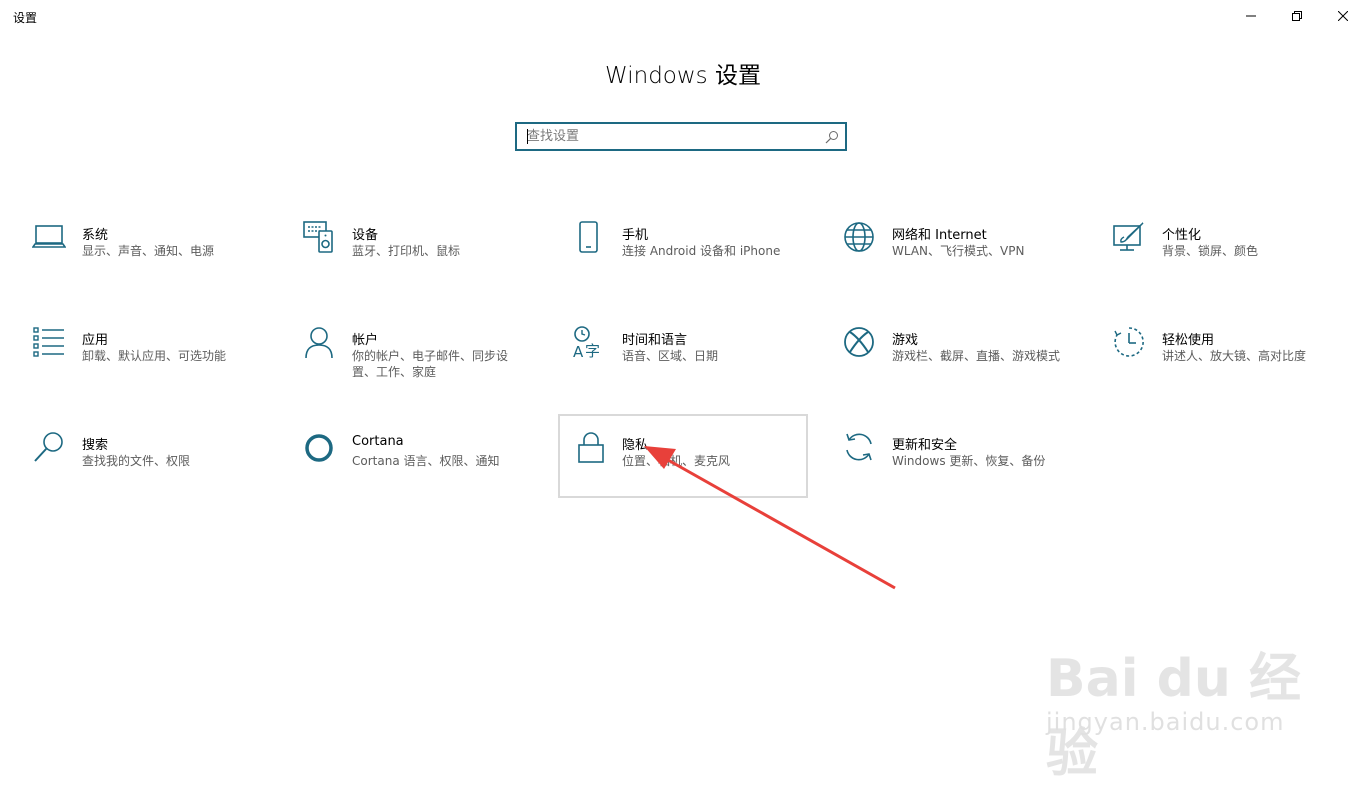 The height and width of the screenshot is (786, 1366). I want to click on person-icon, so click(319, 343).